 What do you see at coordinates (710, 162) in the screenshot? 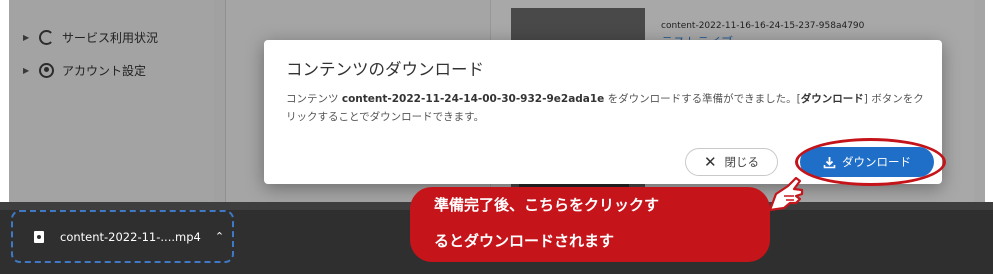
I see `close-icon: ✕` at bounding box center [710, 162].